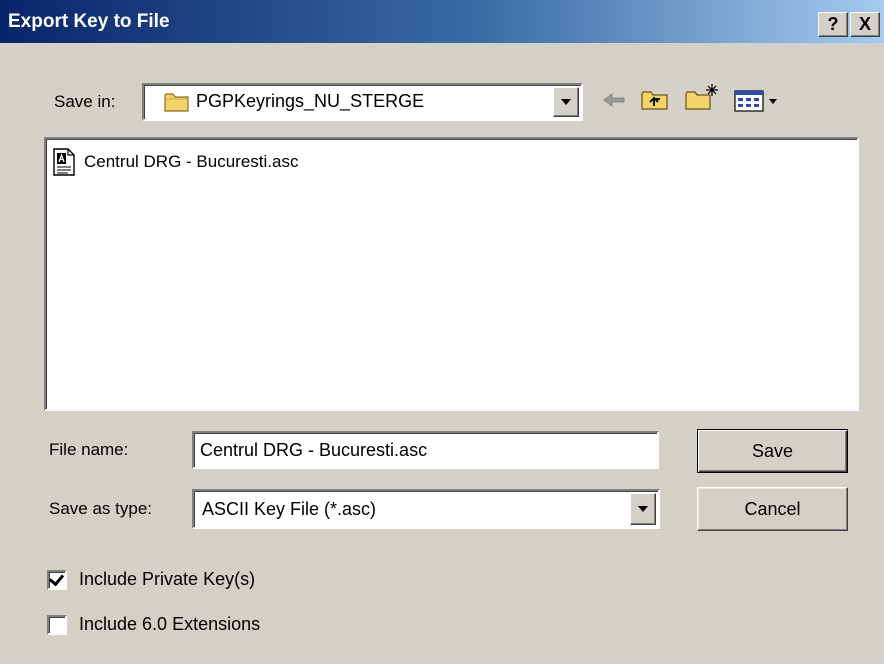 The image size is (884, 664). What do you see at coordinates (191, 161) in the screenshot?
I see `file-name-text: Centrul DRG - Bucuresti.asc` at bounding box center [191, 161].